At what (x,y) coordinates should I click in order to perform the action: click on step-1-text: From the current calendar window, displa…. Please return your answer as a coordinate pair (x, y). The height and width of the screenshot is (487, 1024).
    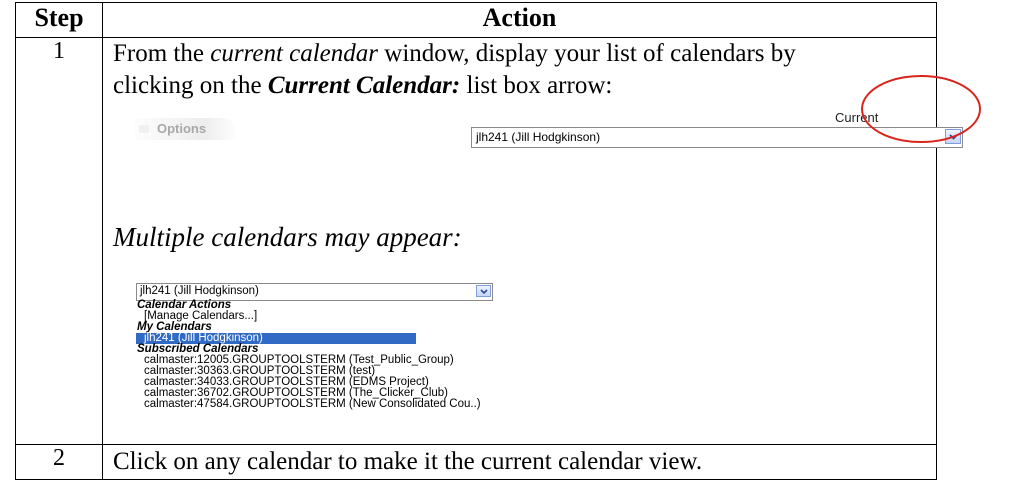
    Looking at the image, I should click on (454, 69).